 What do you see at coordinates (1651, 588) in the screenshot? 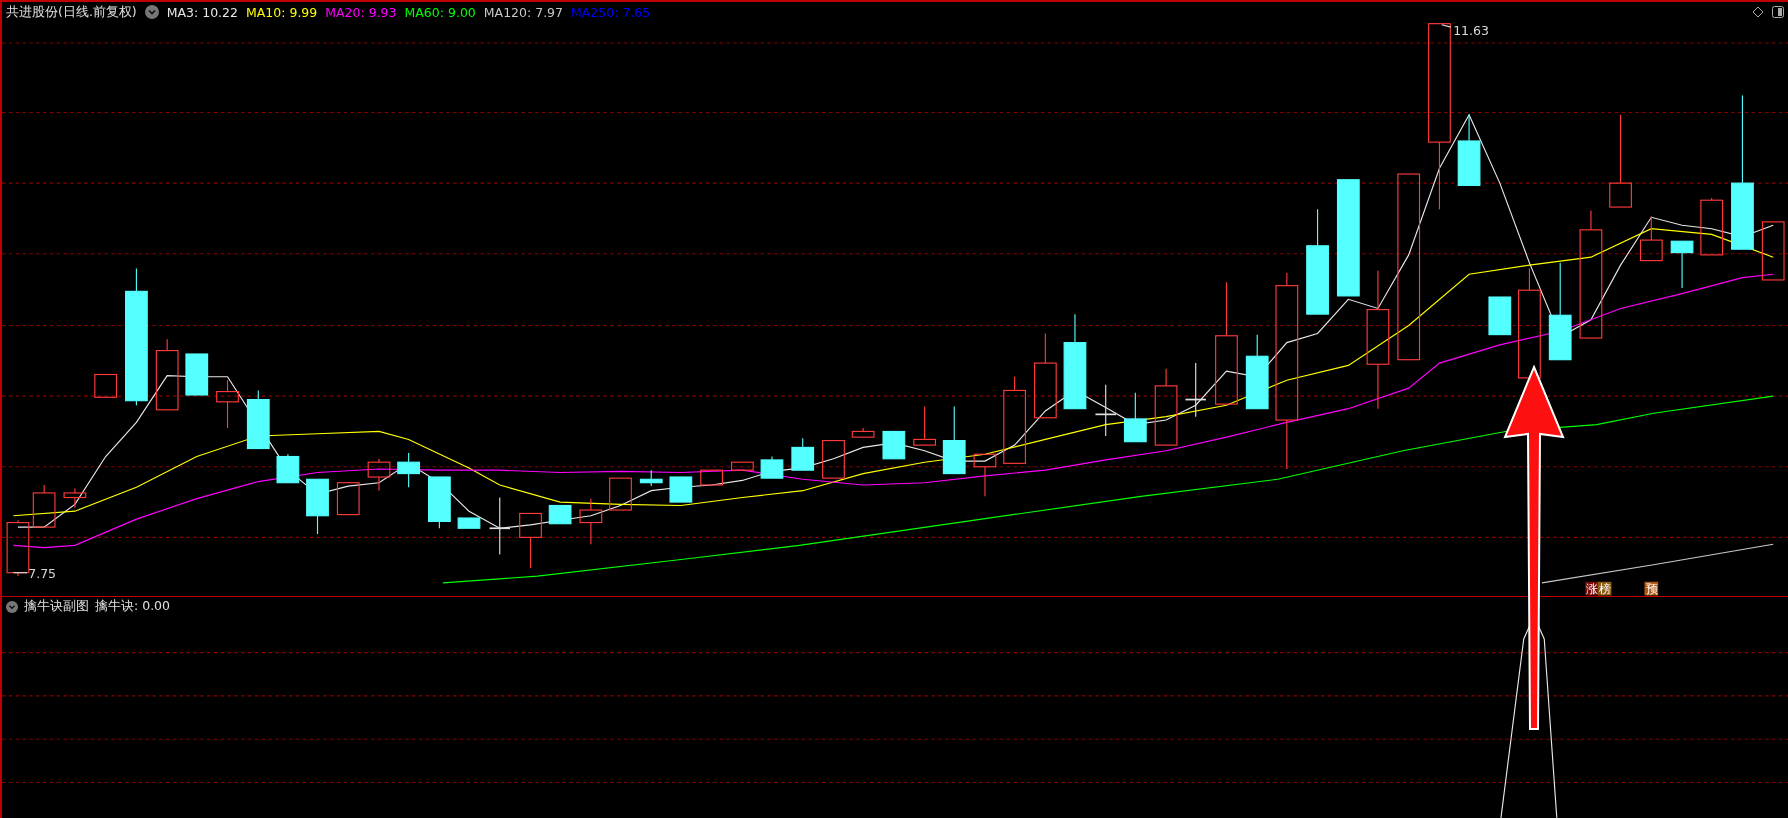
I see `signal-tag: 预` at bounding box center [1651, 588].